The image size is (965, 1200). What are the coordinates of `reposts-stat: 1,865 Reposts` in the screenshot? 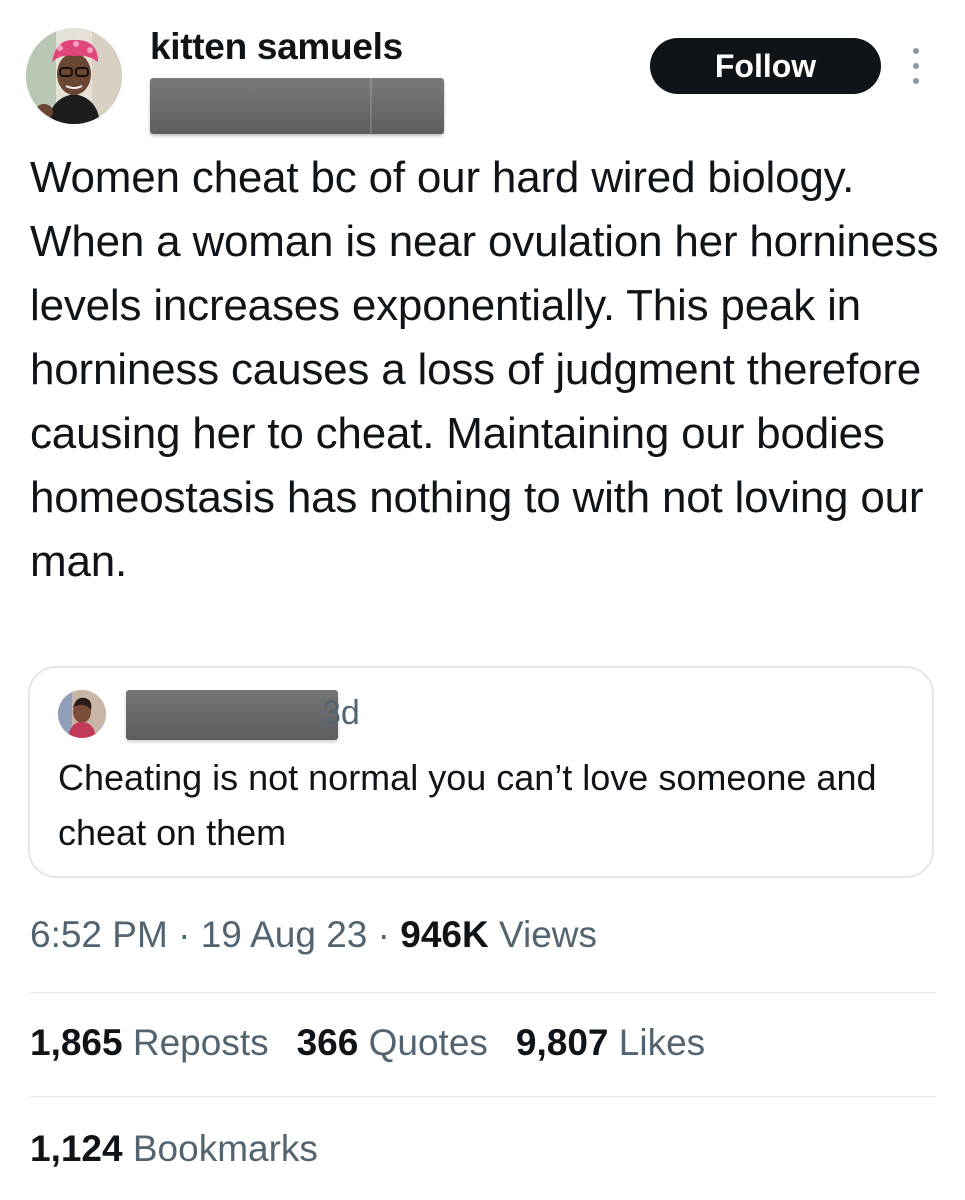 It's located at (149, 1043).